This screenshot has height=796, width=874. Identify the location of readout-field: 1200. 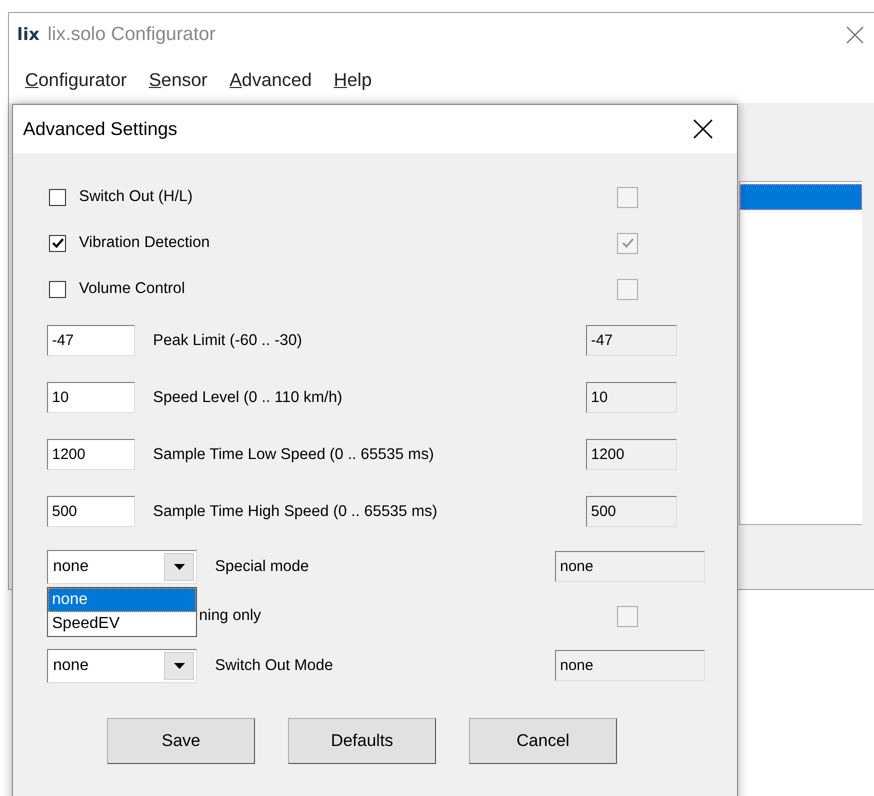
(631, 454).